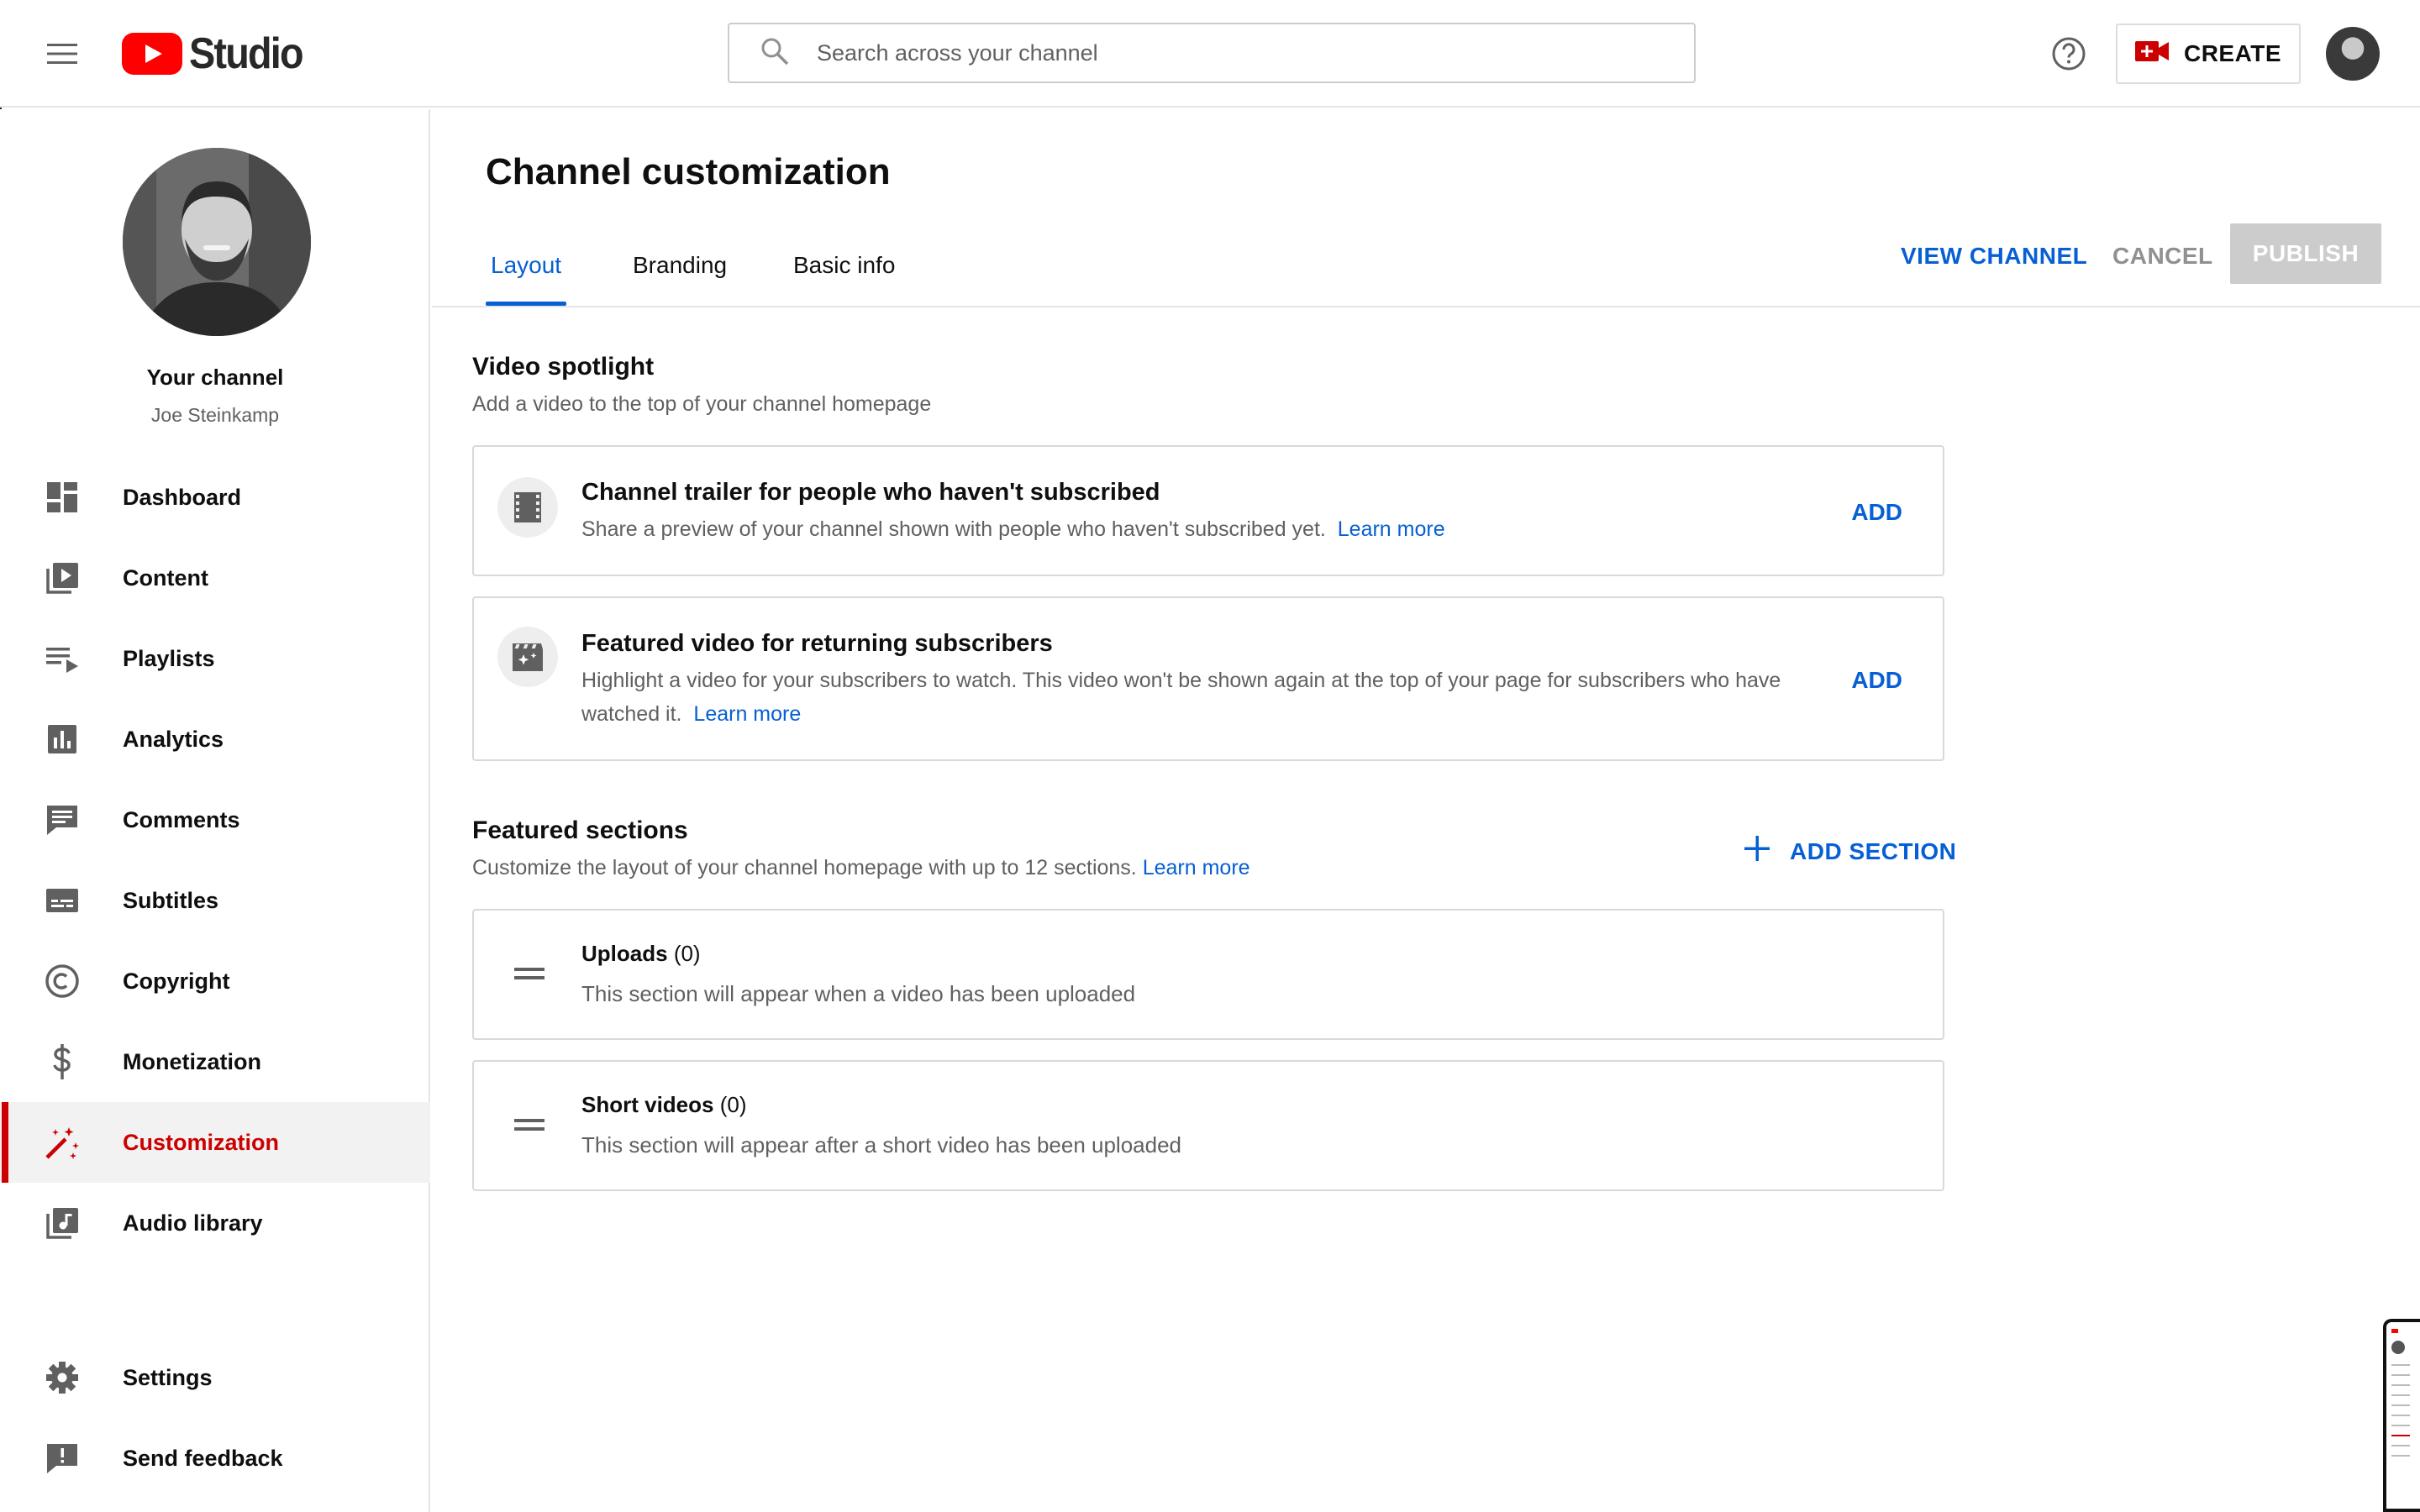 The height and width of the screenshot is (1512, 2420). I want to click on sidebar-item-label: Playlists, so click(169, 658).